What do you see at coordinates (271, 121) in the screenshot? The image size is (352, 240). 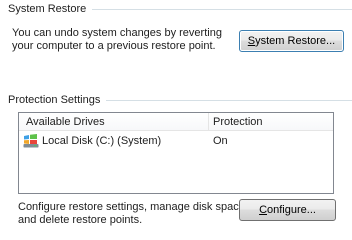 I see `column-header-protection: Protection` at bounding box center [271, 121].